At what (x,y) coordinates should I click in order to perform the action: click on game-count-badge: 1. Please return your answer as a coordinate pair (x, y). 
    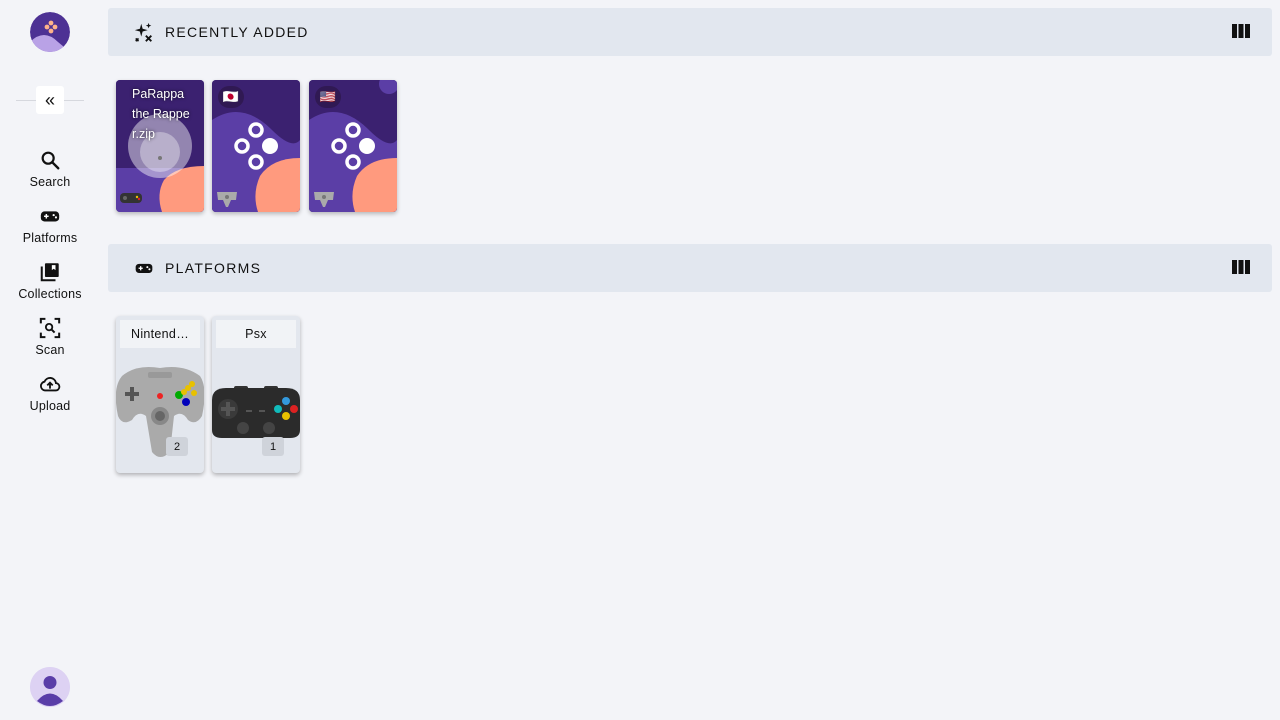
    Looking at the image, I should click on (273, 446).